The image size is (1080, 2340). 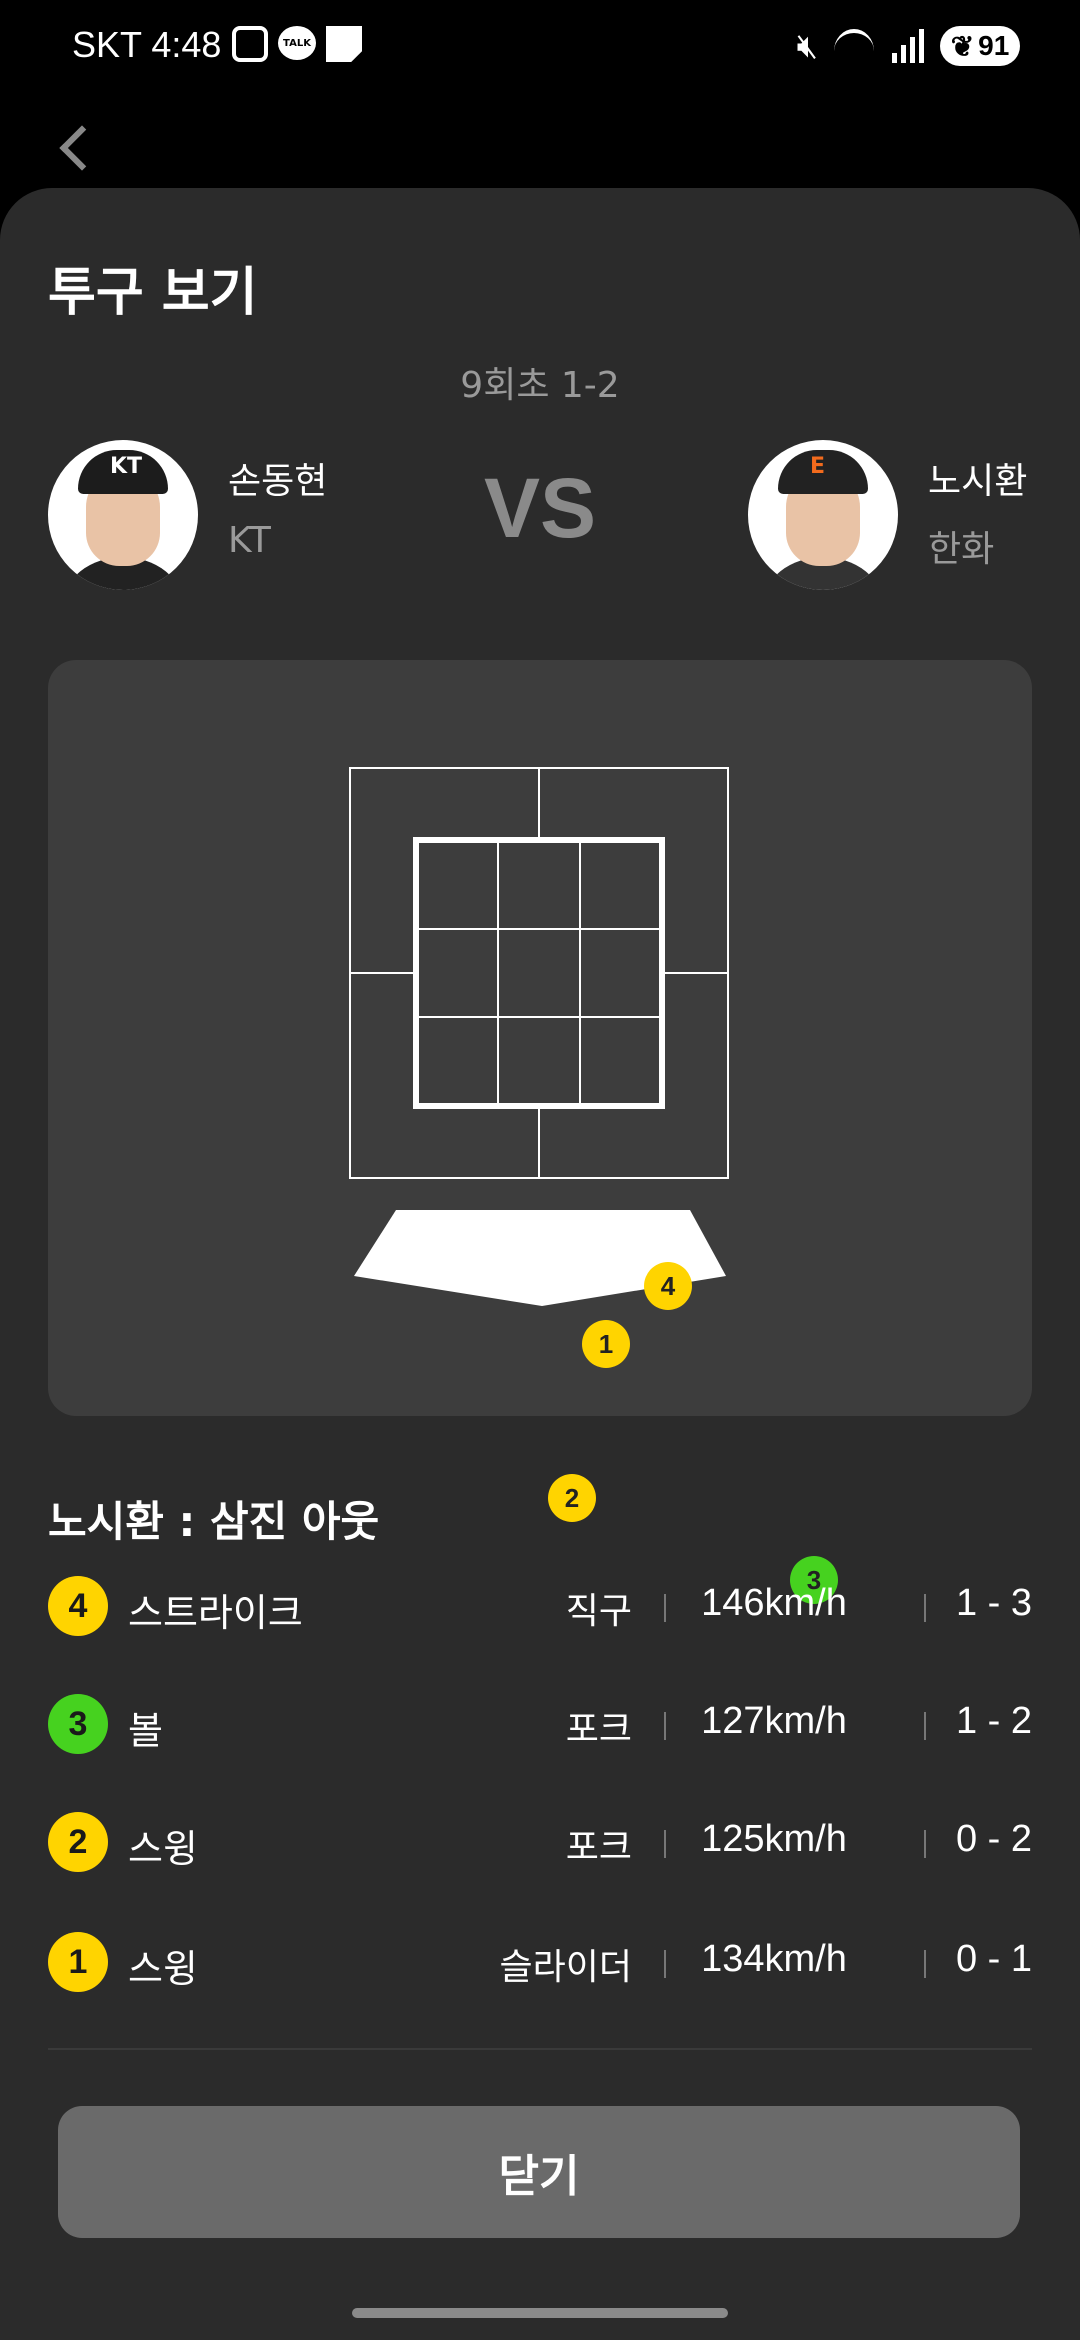 I want to click on pitch-number-badge: 4, so click(x=78, y=1606).